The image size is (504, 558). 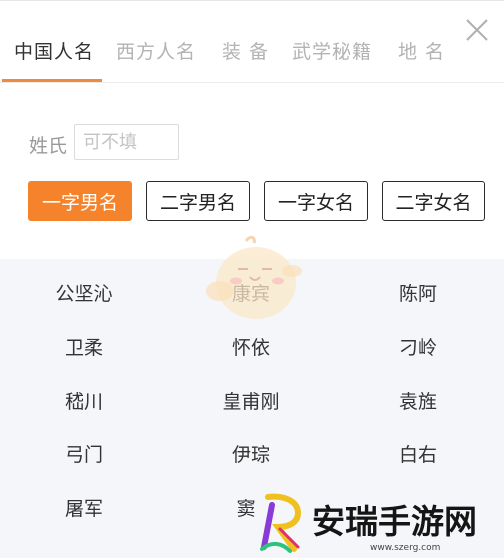 What do you see at coordinates (80, 201) in the screenshot?
I see `one-char-male-button: 一字男名` at bounding box center [80, 201].